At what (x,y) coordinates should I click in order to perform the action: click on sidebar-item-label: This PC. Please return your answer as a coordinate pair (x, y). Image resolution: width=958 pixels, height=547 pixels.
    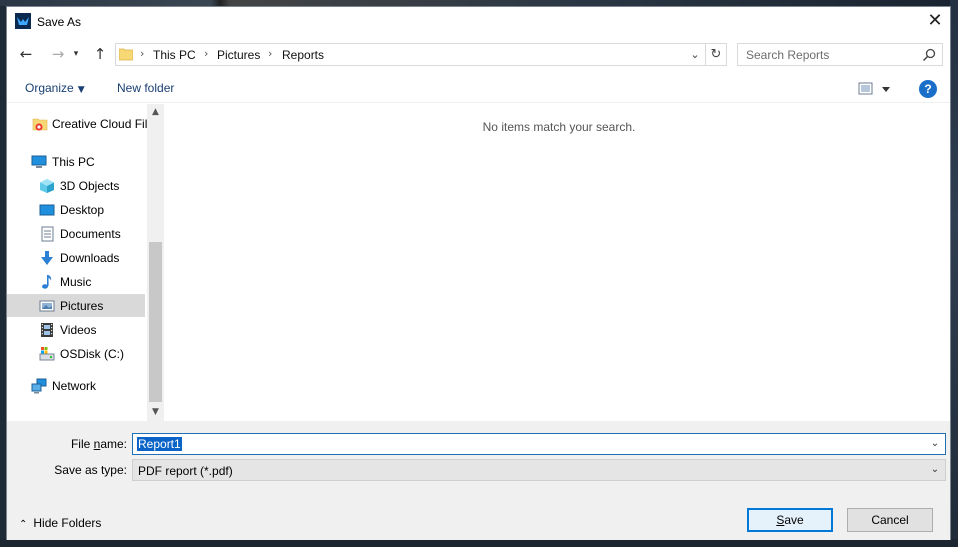
    Looking at the image, I should click on (73, 162).